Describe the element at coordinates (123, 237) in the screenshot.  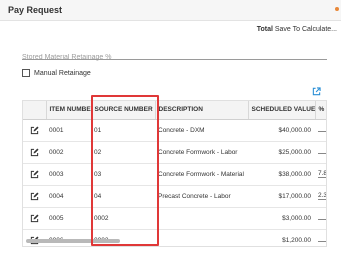
I see `source-number-cell: 0003` at that location.